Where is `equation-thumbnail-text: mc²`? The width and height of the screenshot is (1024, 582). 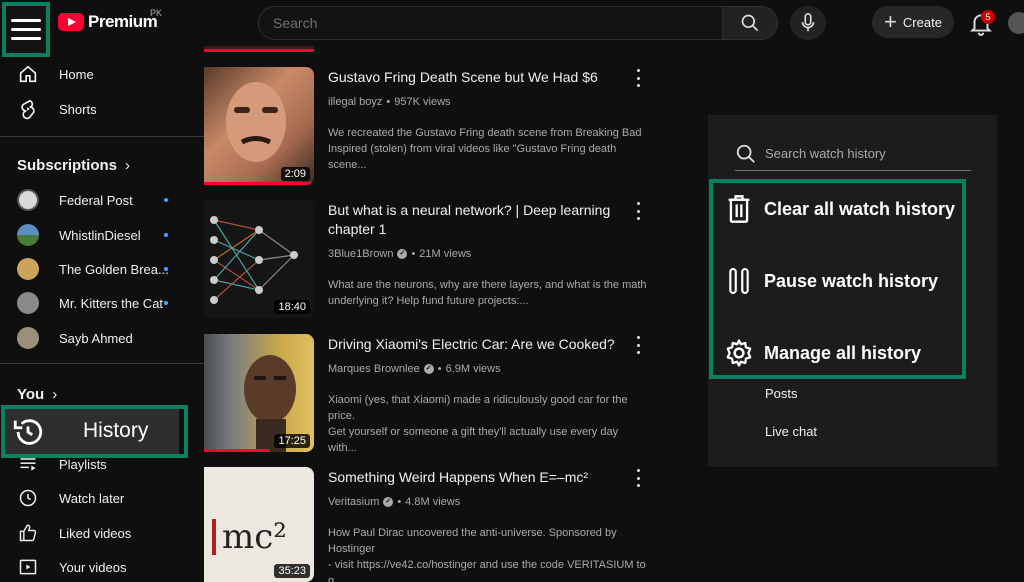 equation-thumbnail-text: mc² is located at coordinates (254, 537).